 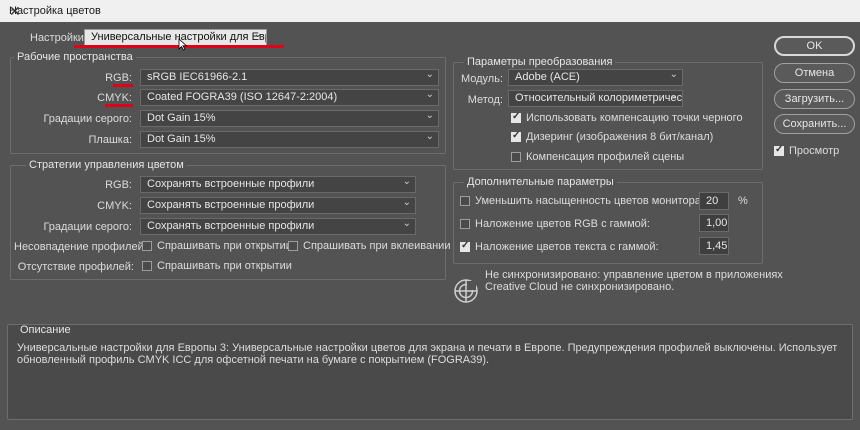 What do you see at coordinates (118, 185) in the screenshot?
I see `policy-rgb-label: RGB:` at bounding box center [118, 185].